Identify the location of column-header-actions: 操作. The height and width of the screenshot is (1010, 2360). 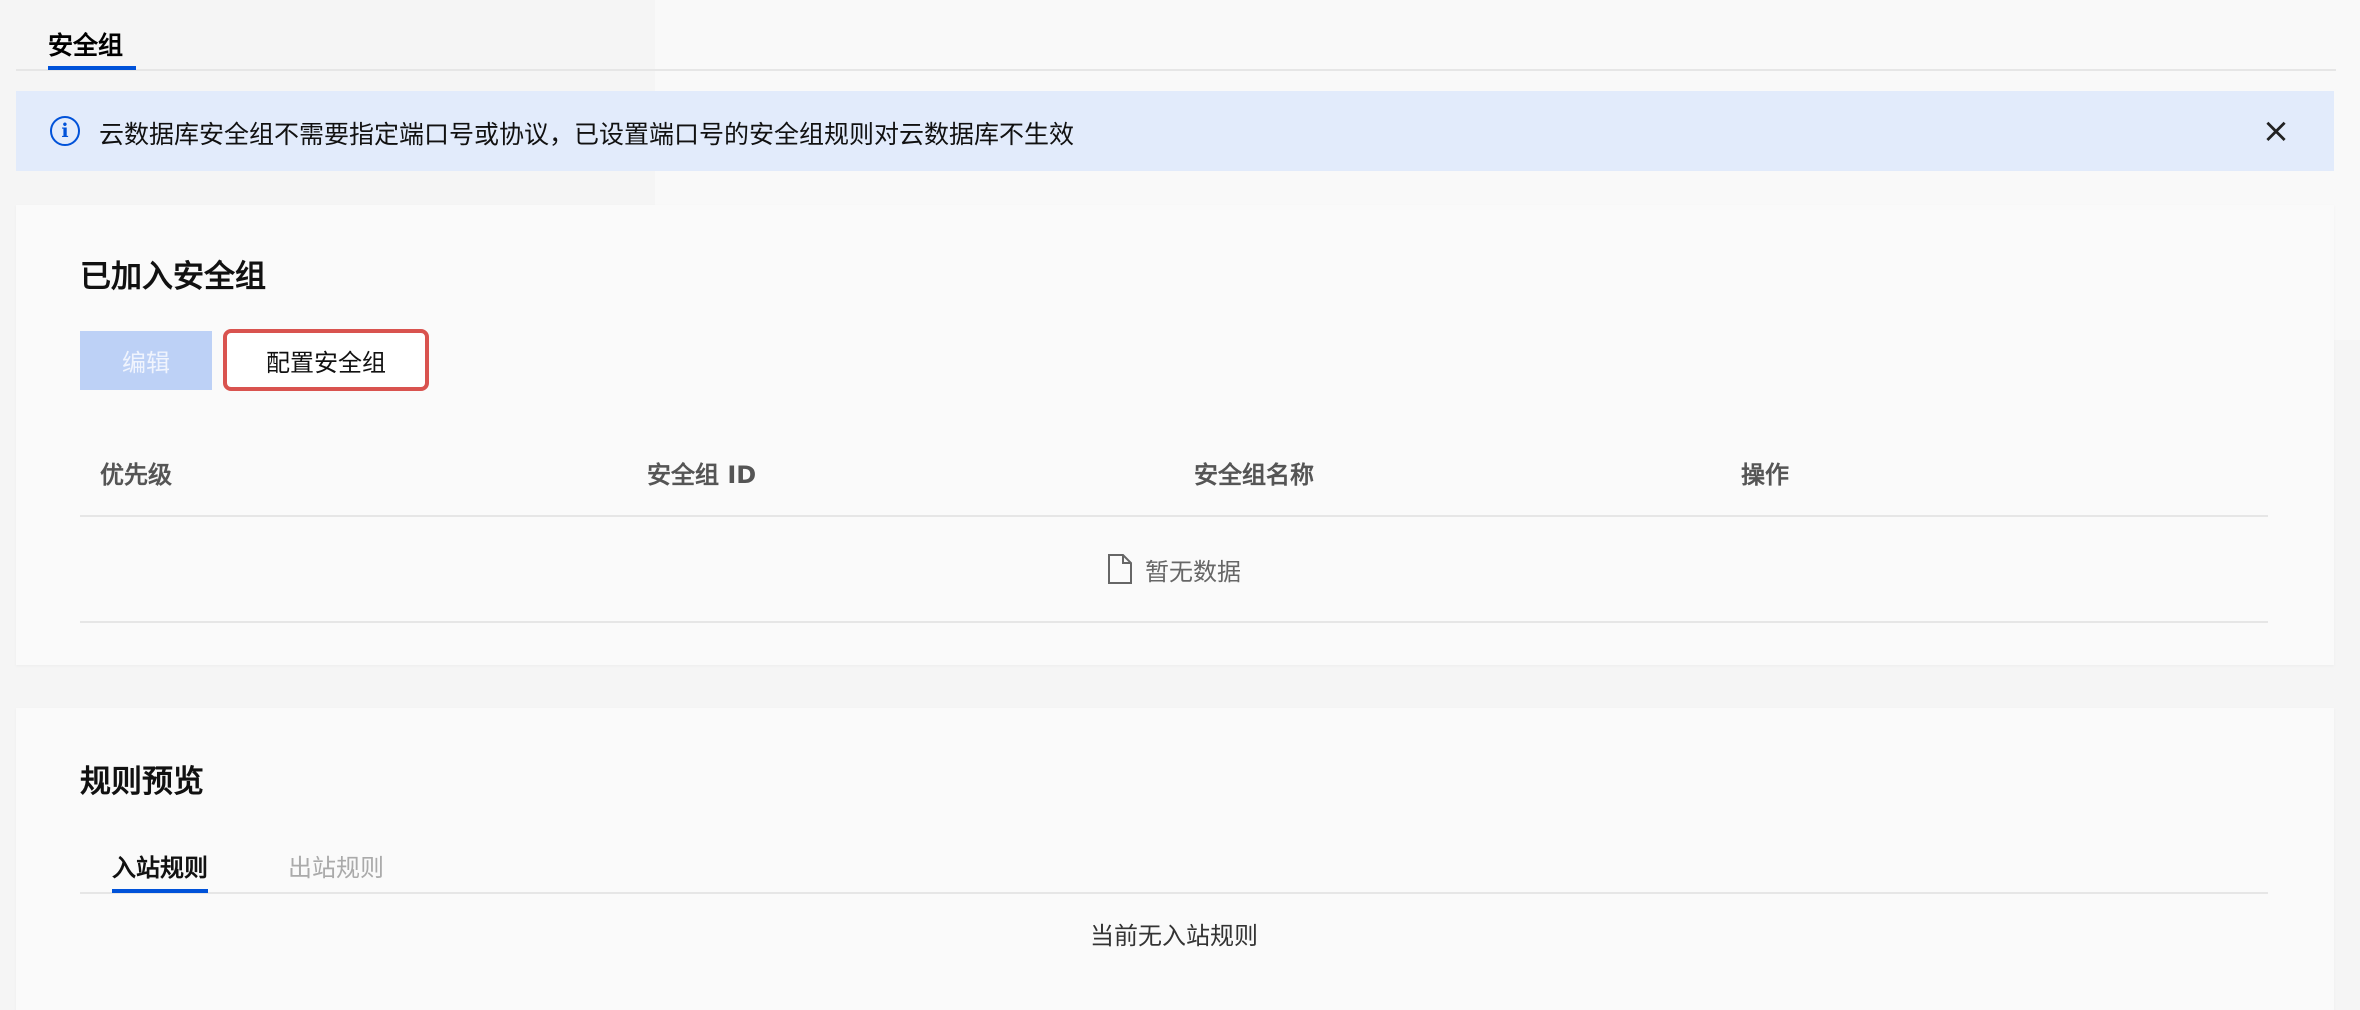
(1765, 475).